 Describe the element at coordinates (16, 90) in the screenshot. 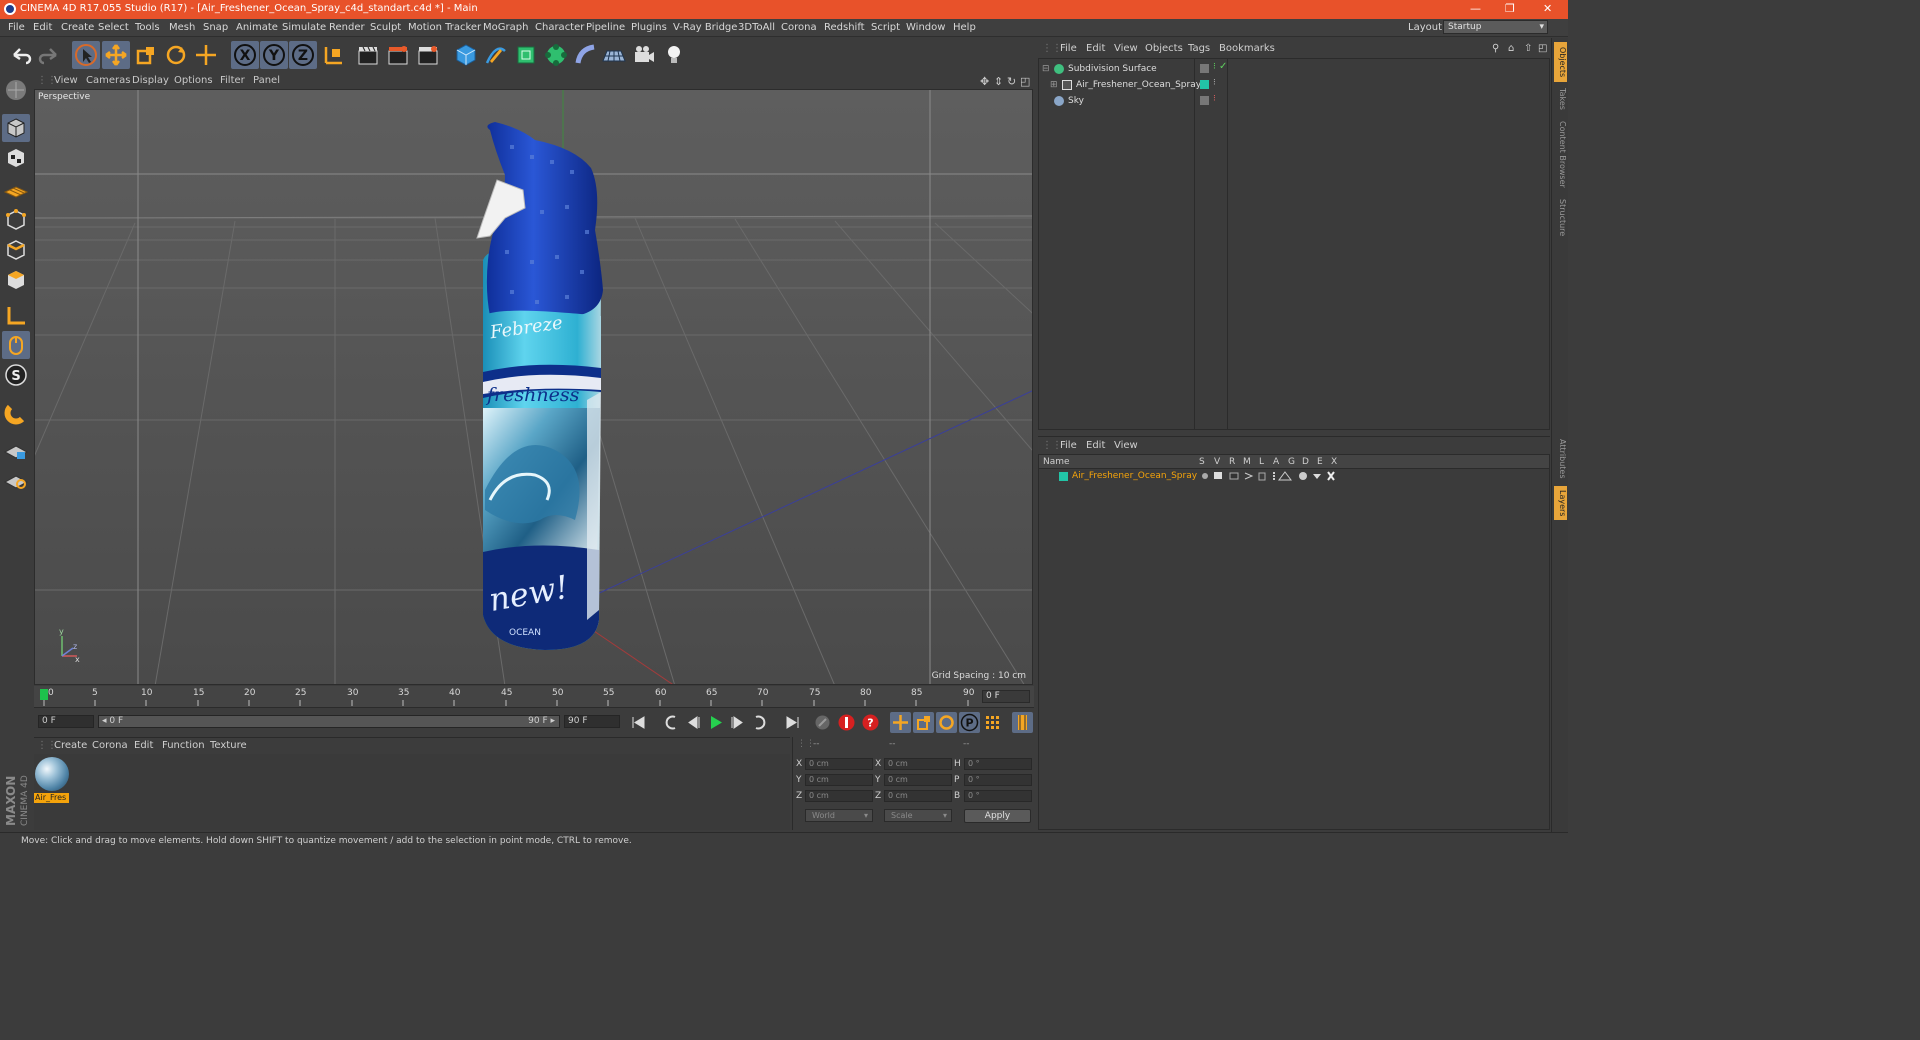

I see `make-editable-button` at that location.